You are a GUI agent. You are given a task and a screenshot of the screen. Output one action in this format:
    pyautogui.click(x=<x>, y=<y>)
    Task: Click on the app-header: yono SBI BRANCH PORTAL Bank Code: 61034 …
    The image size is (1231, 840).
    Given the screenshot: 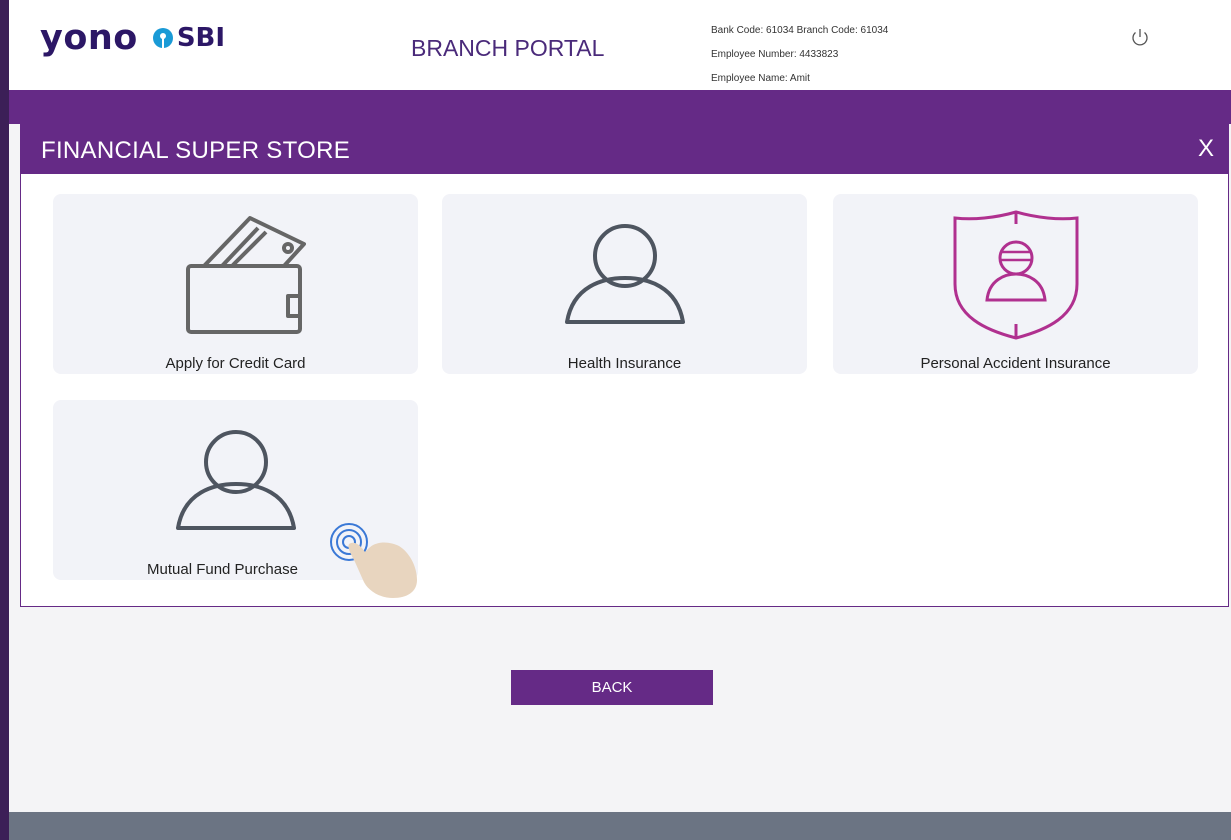 What is the action you would take?
    pyautogui.click(x=620, y=45)
    